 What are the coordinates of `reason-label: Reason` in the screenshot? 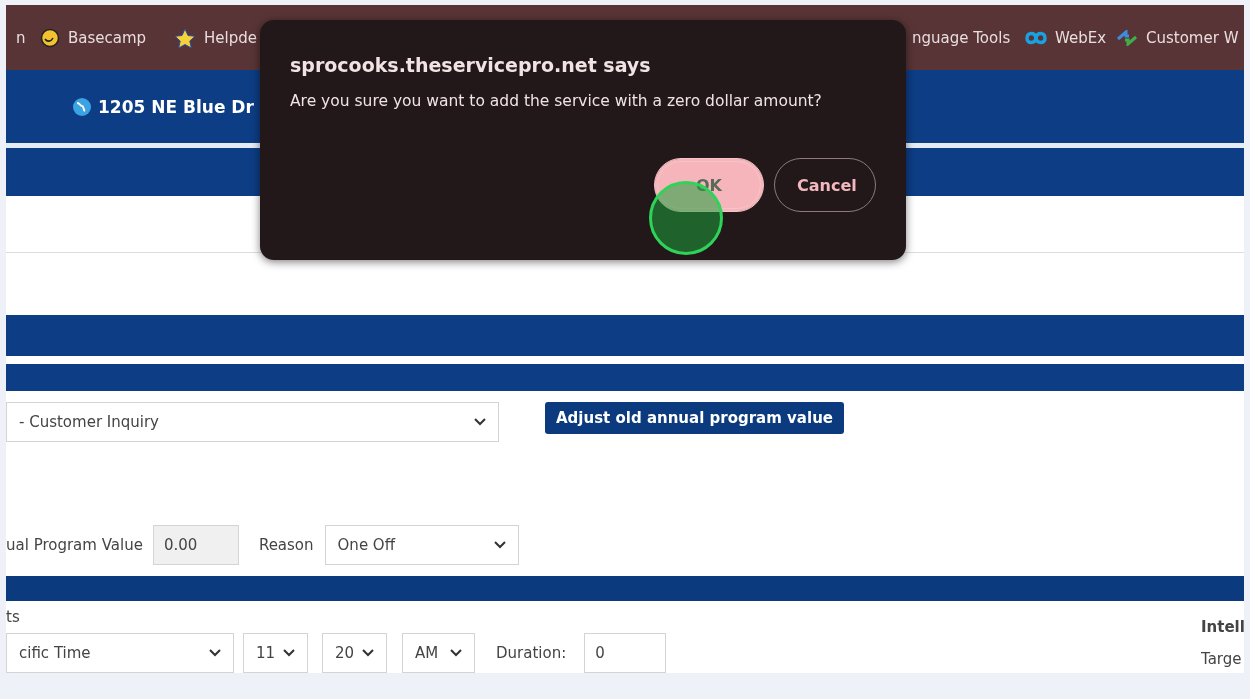 It's located at (286, 545).